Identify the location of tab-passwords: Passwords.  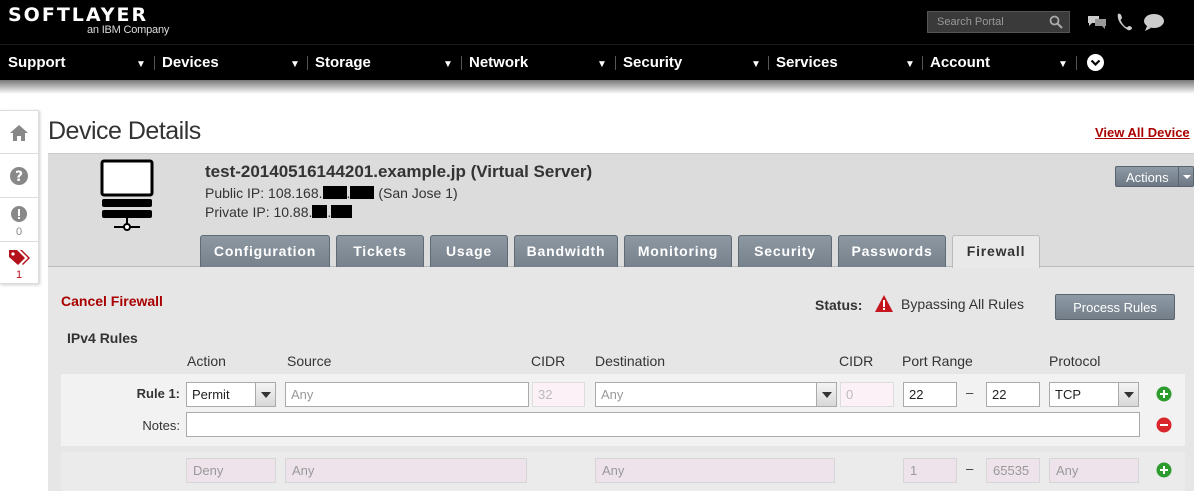
(892, 251).